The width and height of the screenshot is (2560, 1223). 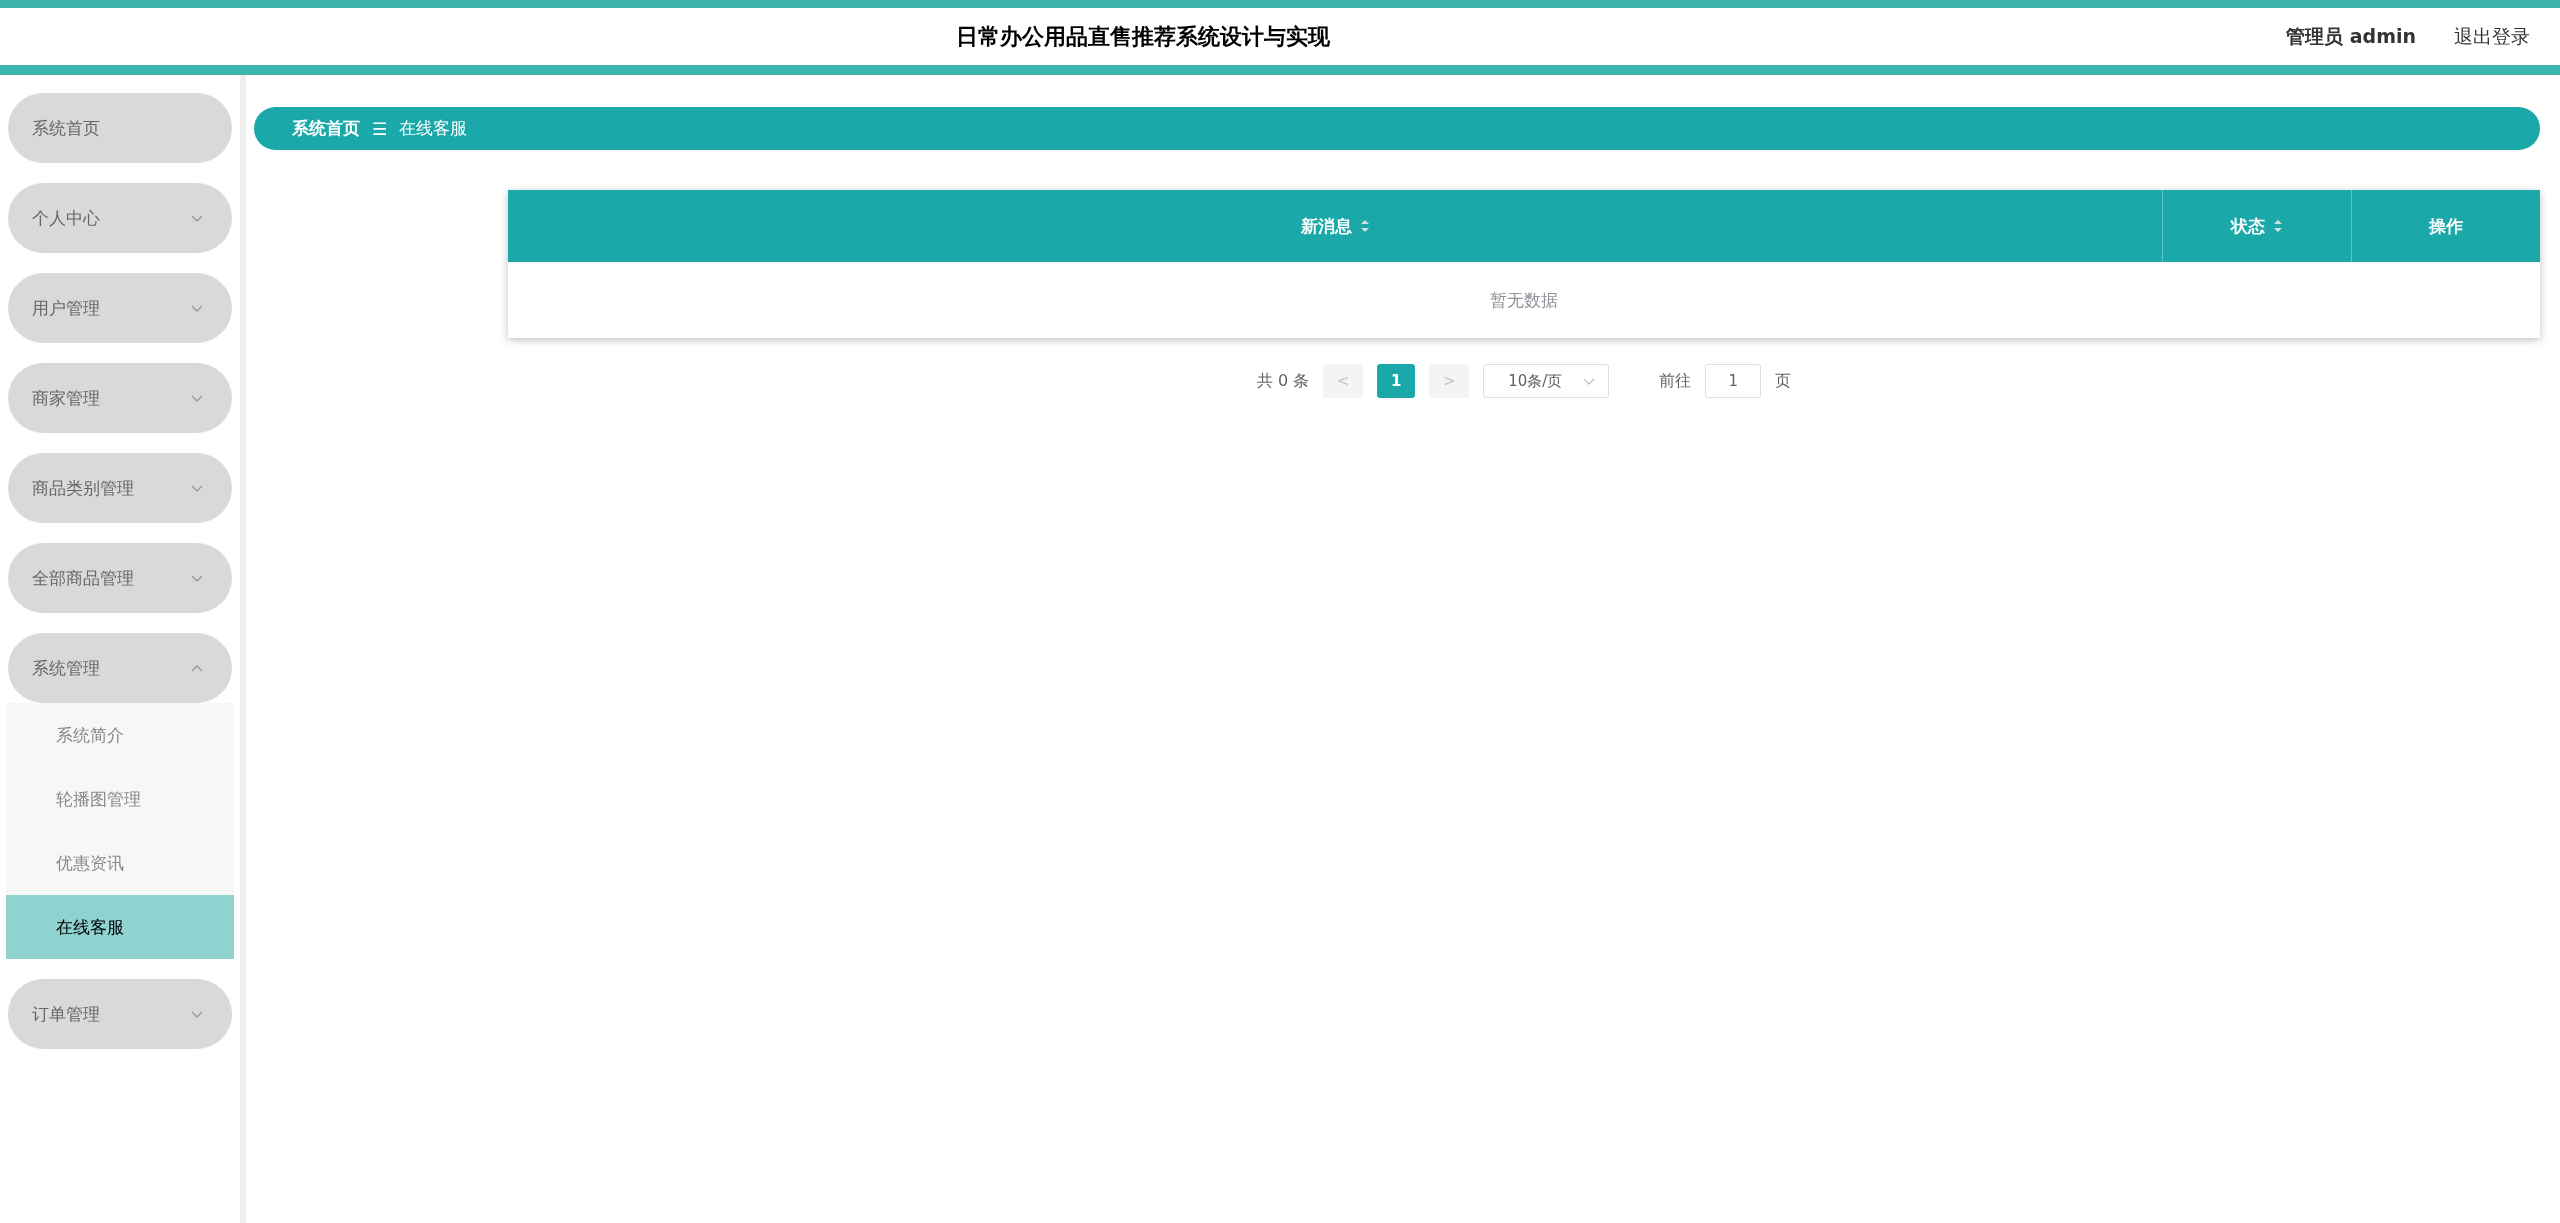 I want to click on column-header: 新消息, so click(x=1335, y=226).